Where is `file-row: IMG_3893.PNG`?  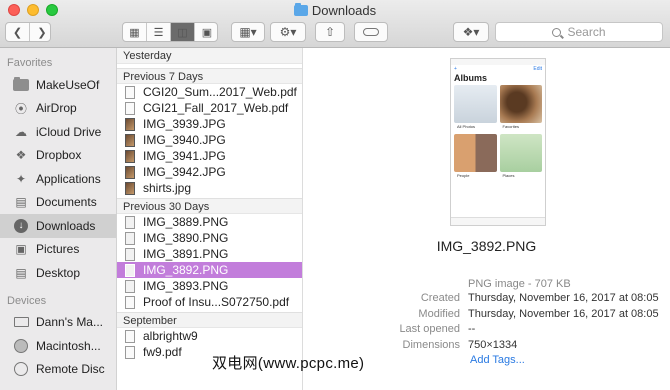 file-row: IMG_3893.PNG is located at coordinates (209, 286).